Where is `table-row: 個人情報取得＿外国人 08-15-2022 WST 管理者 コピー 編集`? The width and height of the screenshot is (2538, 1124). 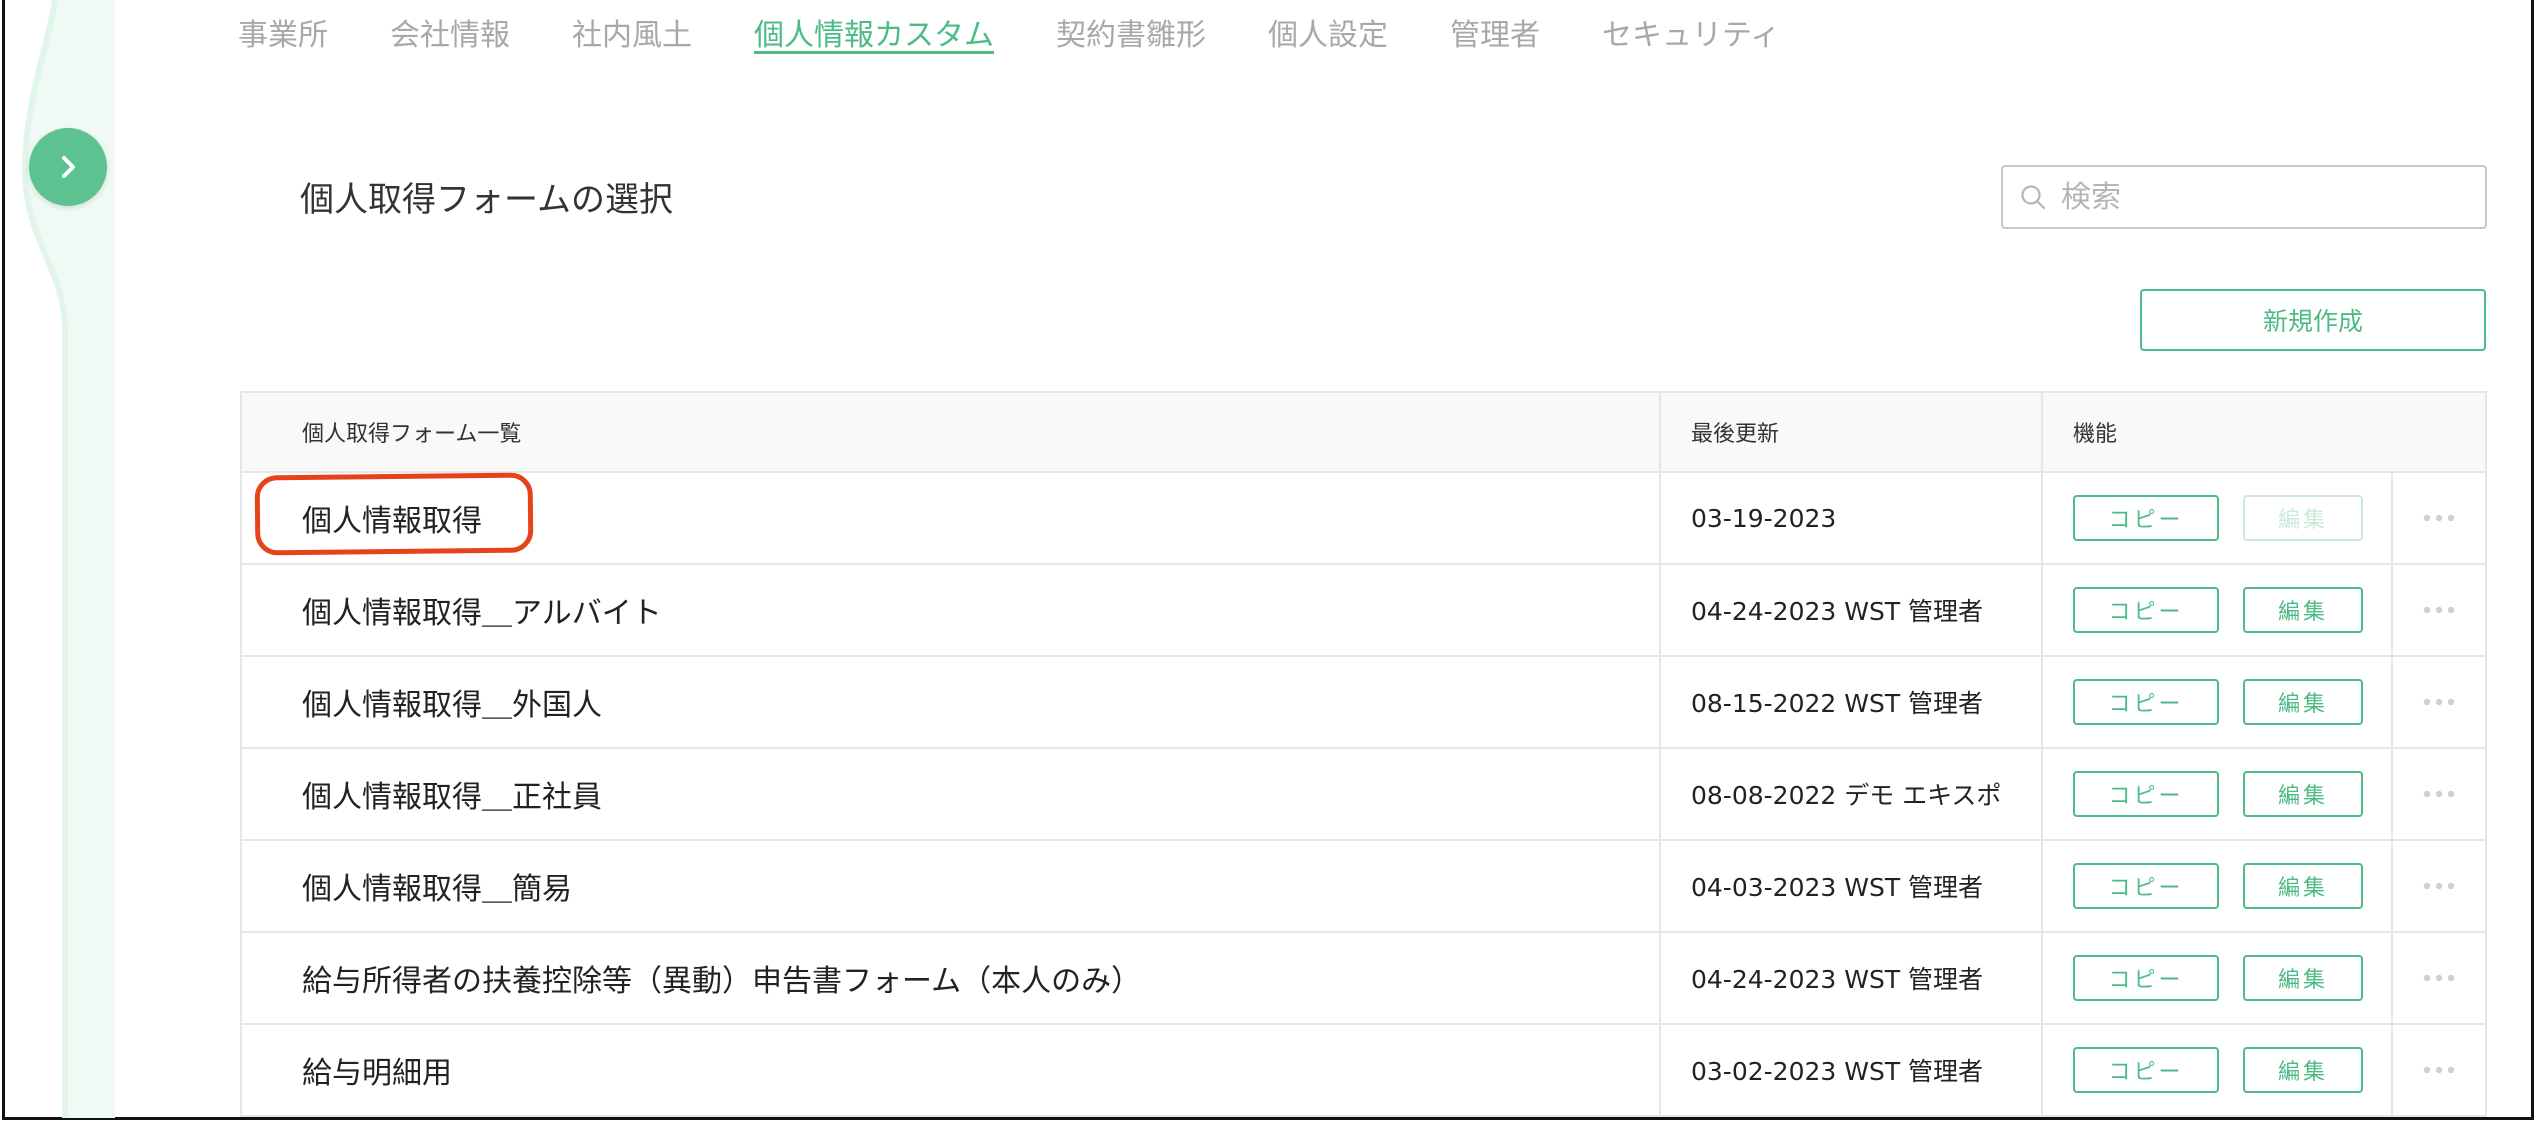
table-row: 個人情報取得＿外国人 08-15-2022 WST 管理者 コピー 編集 is located at coordinates (1363, 703).